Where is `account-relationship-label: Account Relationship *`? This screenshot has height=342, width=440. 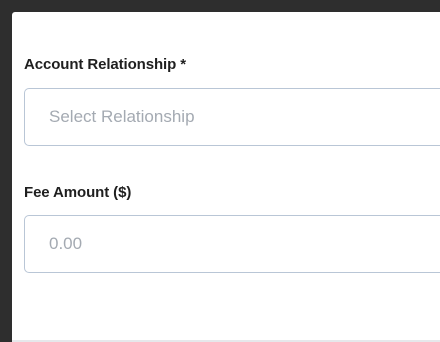
account-relationship-label: Account Relationship * is located at coordinates (105, 64).